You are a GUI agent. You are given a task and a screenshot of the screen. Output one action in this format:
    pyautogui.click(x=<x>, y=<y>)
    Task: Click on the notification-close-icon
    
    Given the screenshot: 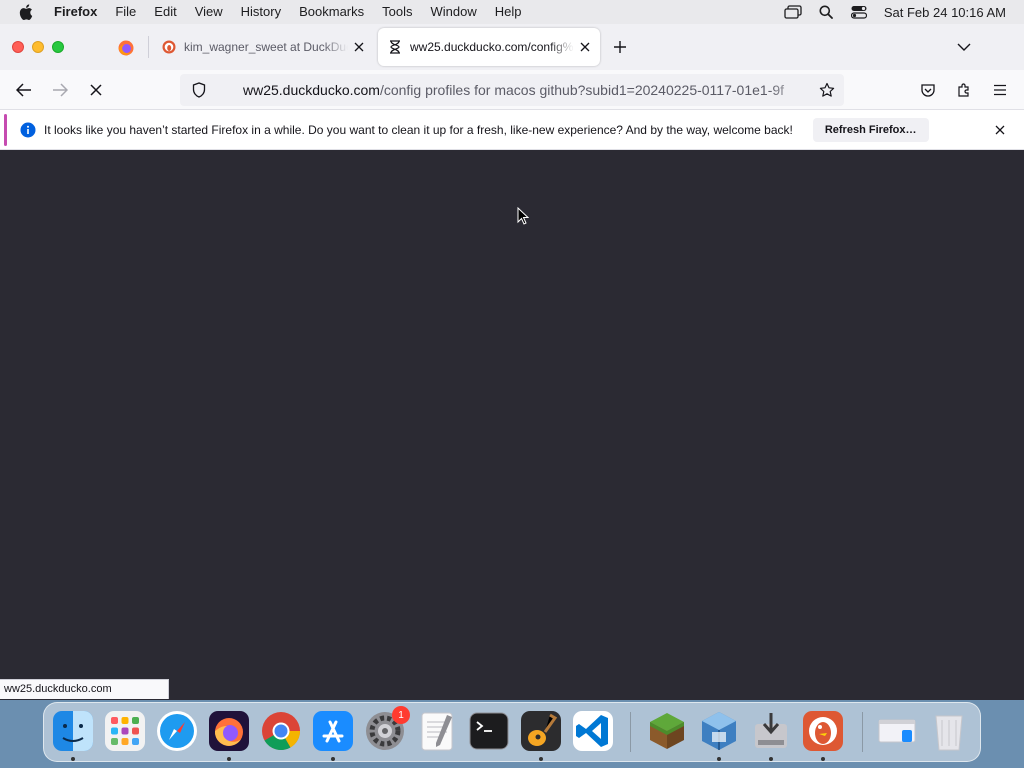 What is the action you would take?
    pyautogui.click(x=1000, y=130)
    